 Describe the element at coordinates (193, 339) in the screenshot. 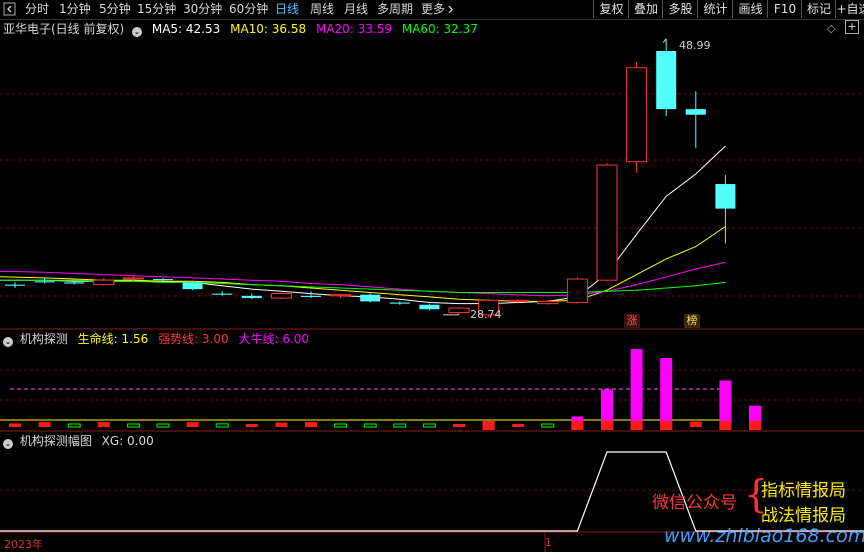

I see `strong-line-legend: 强势线: 3.00` at that location.